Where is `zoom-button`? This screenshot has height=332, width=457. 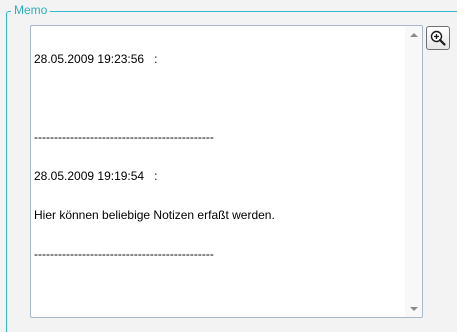
zoom-button is located at coordinates (438, 38).